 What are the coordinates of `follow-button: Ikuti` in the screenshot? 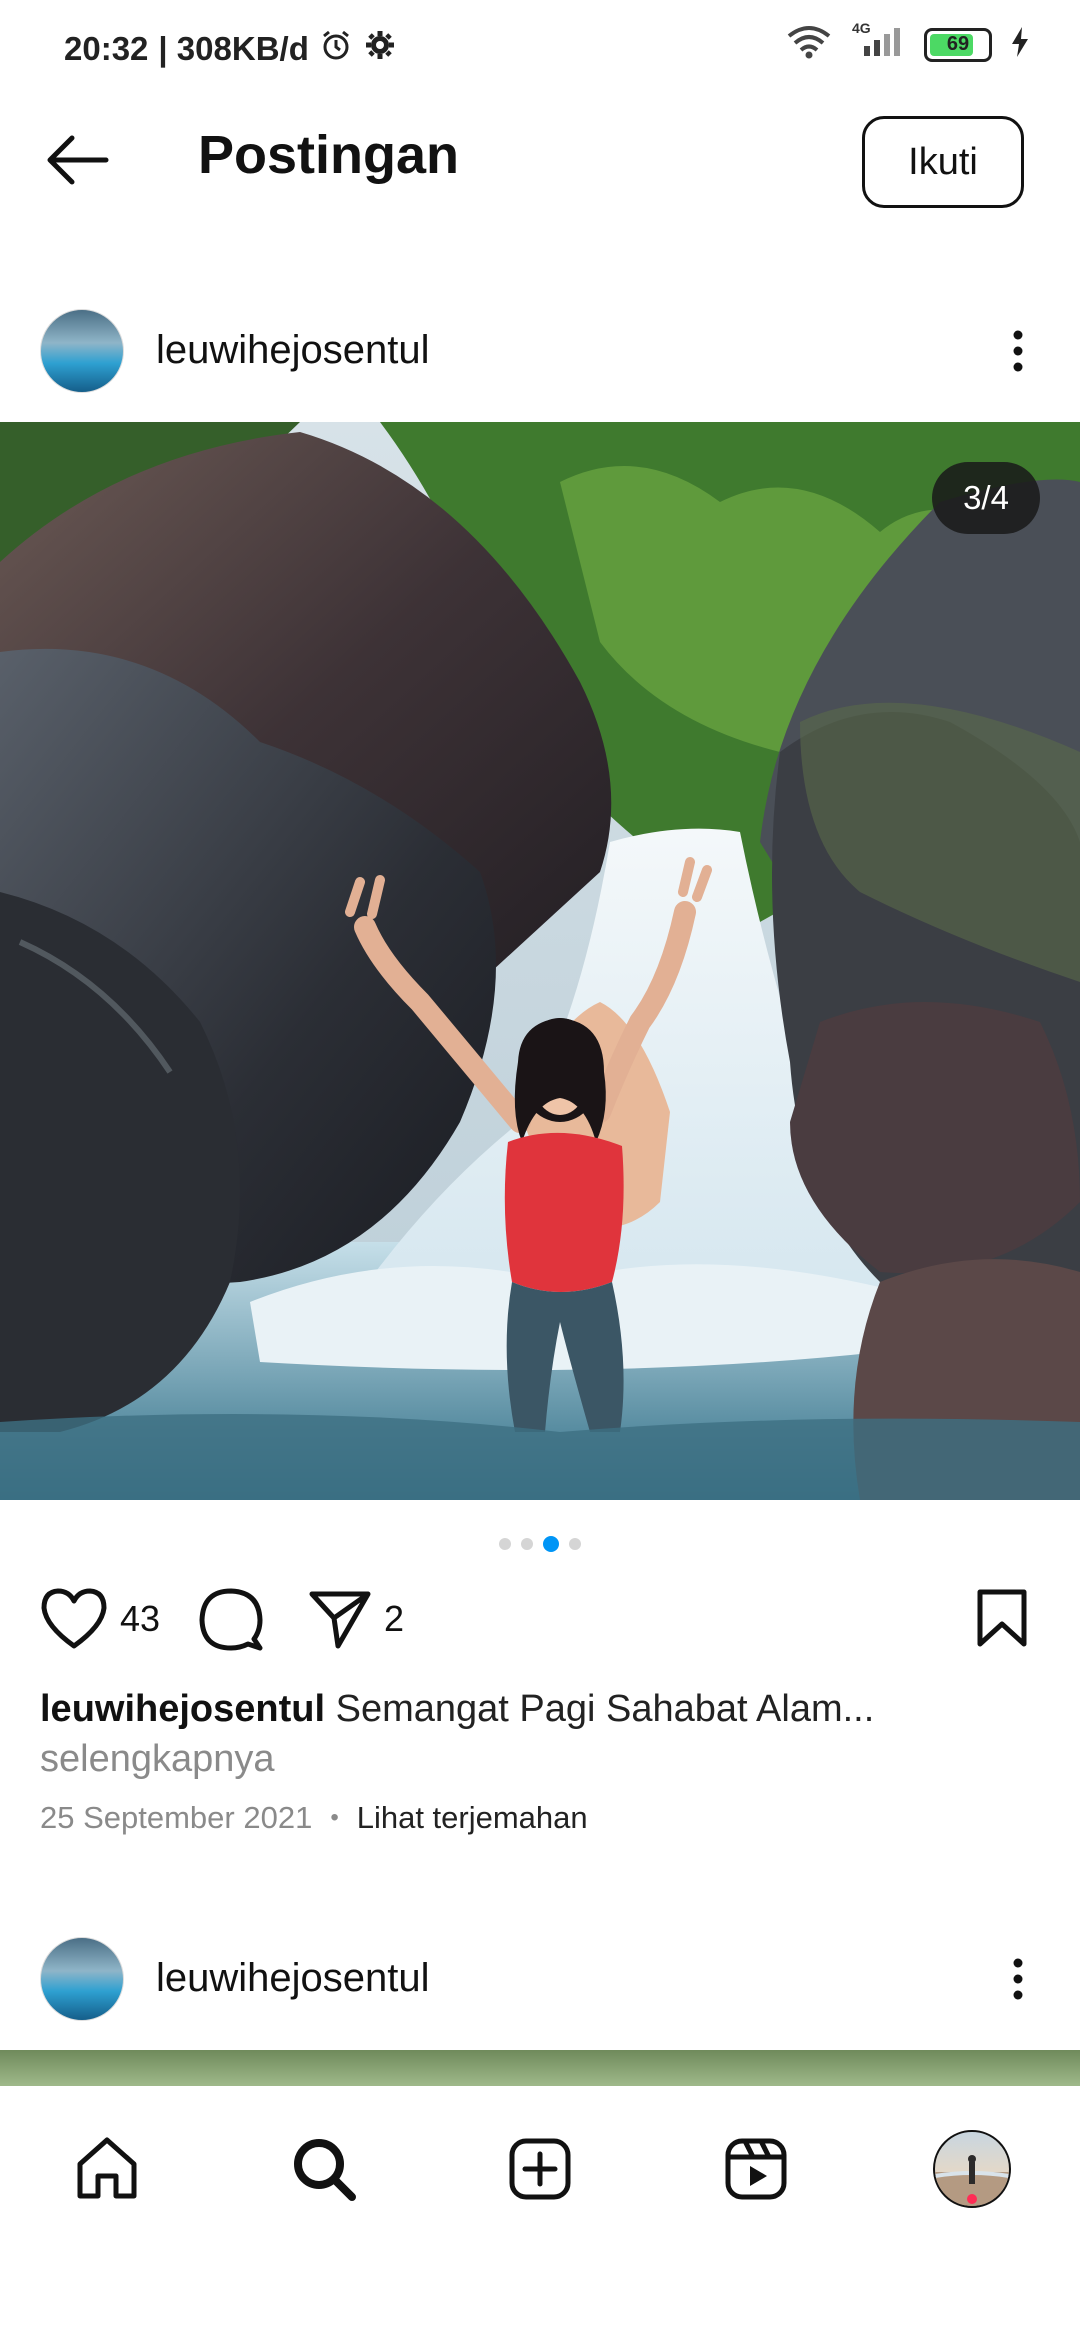 It's located at (943, 162).